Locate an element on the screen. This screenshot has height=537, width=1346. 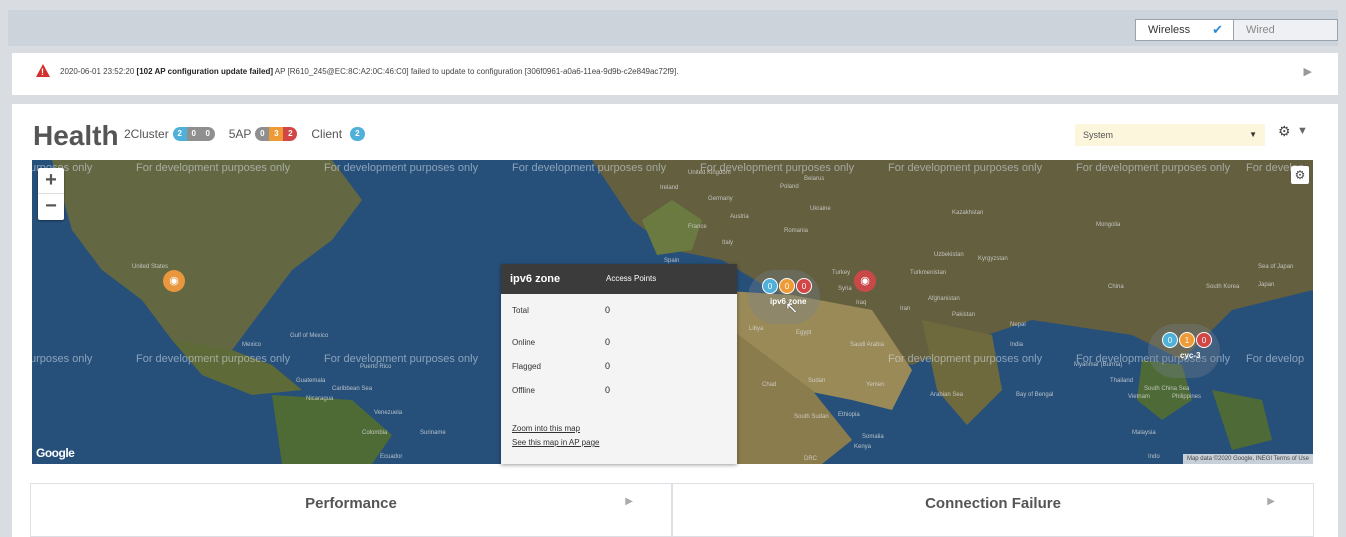
cyc-cluster-marker: 0 1 0 cyc-3 is located at coordinates (1184, 351).